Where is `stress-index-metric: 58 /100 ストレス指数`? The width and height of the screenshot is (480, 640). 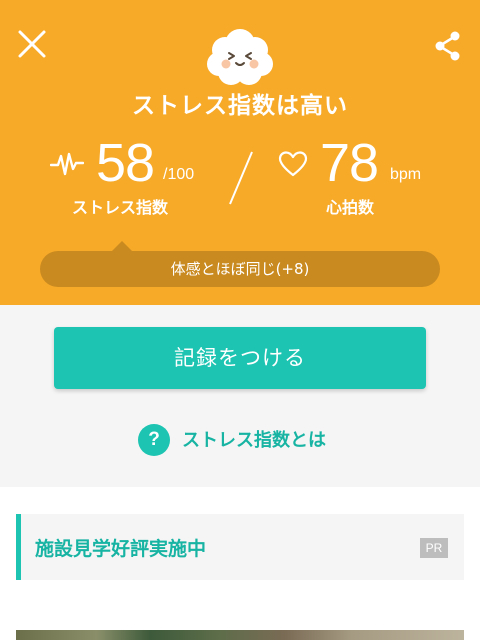
stress-index-metric: 58 /100 ストレス指数 is located at coordinates (130, 175).